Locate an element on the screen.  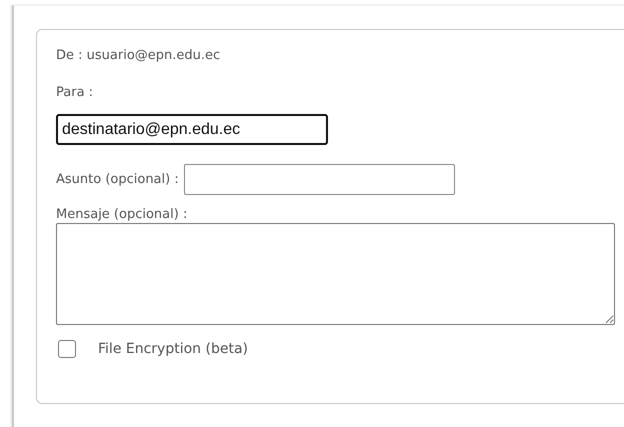
recipient-field: destinatario@epn.edu.ec is located at coordinates (192, 129).